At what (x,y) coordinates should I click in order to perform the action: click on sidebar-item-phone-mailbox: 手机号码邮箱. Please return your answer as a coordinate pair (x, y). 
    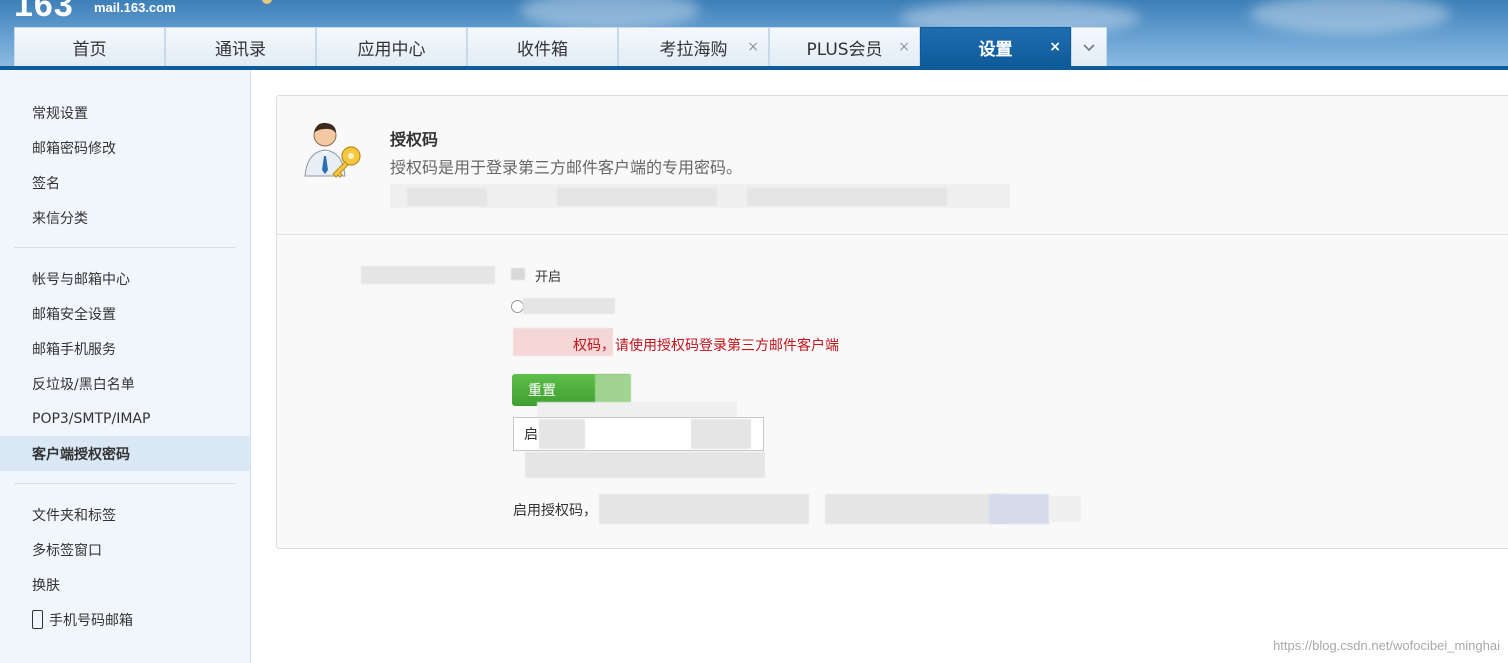
    Looking at the image, I should click on (125, 619).